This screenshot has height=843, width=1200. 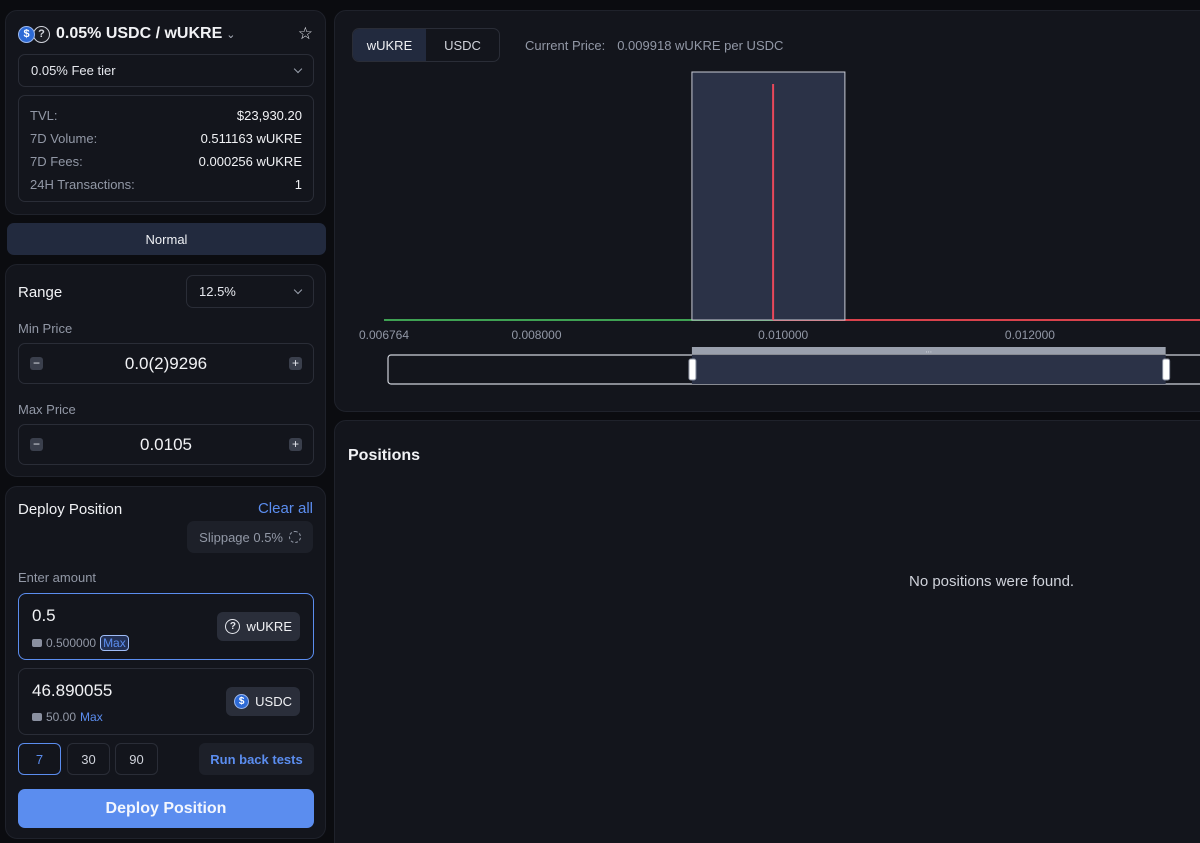 What do you see at coordinates (217, 291) in the screenshot?
I see `range-preset-value: 12.5%` at bounding box center [217, 291].